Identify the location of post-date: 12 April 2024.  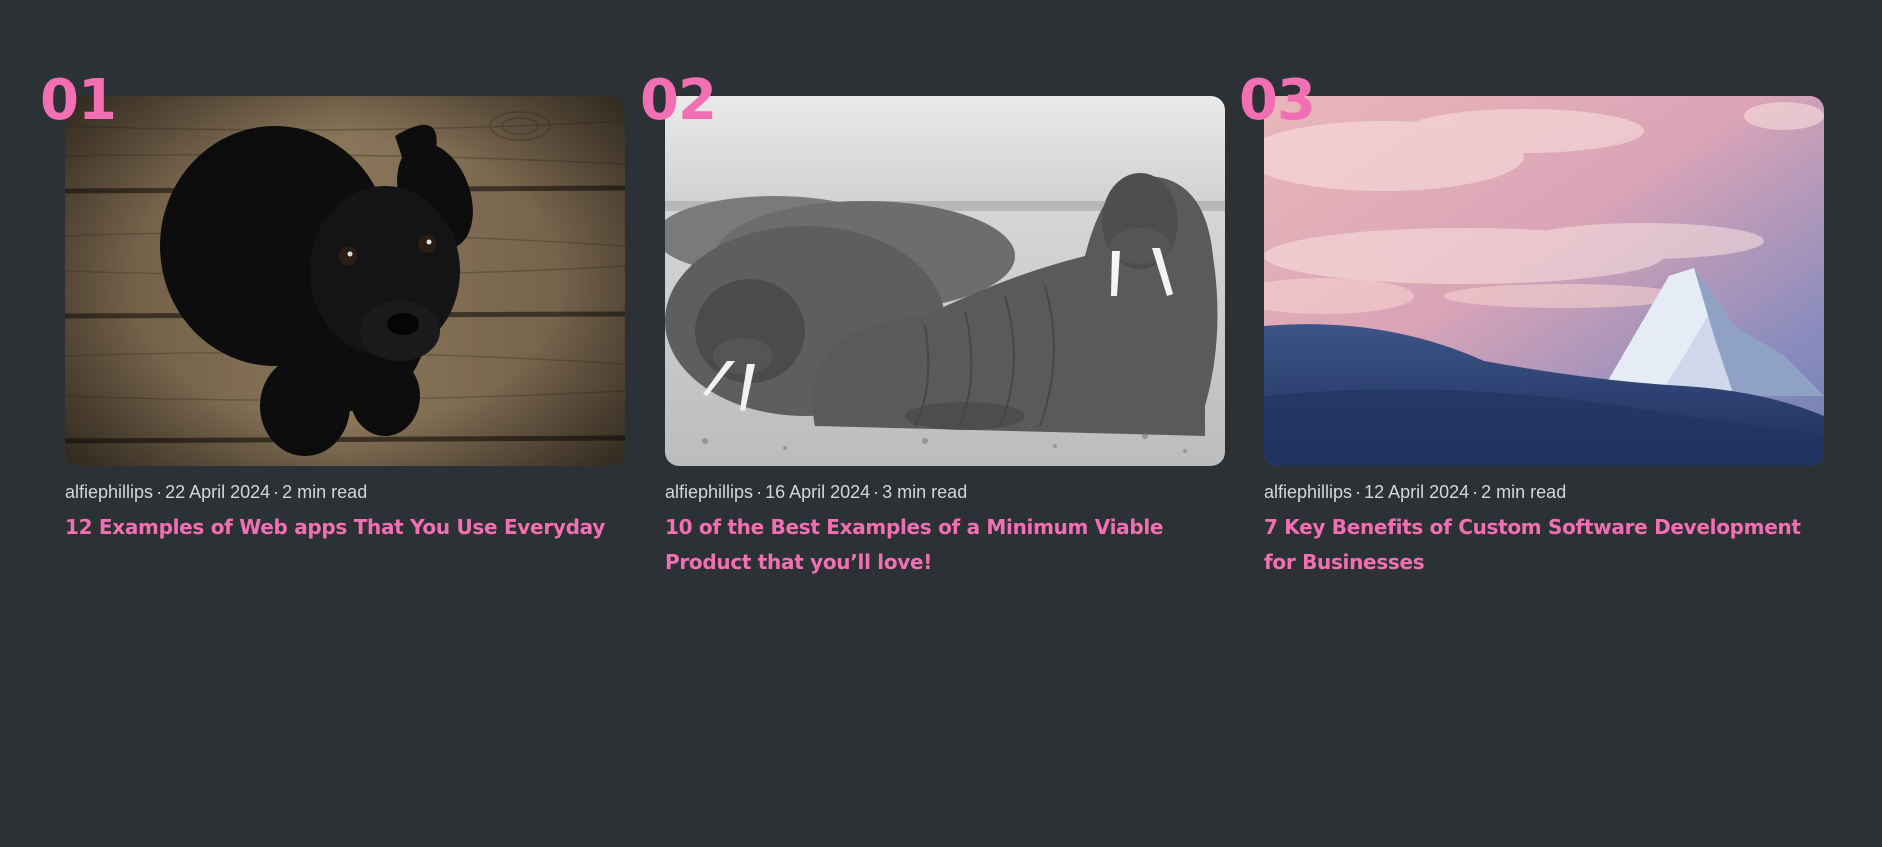
(1417, 492).